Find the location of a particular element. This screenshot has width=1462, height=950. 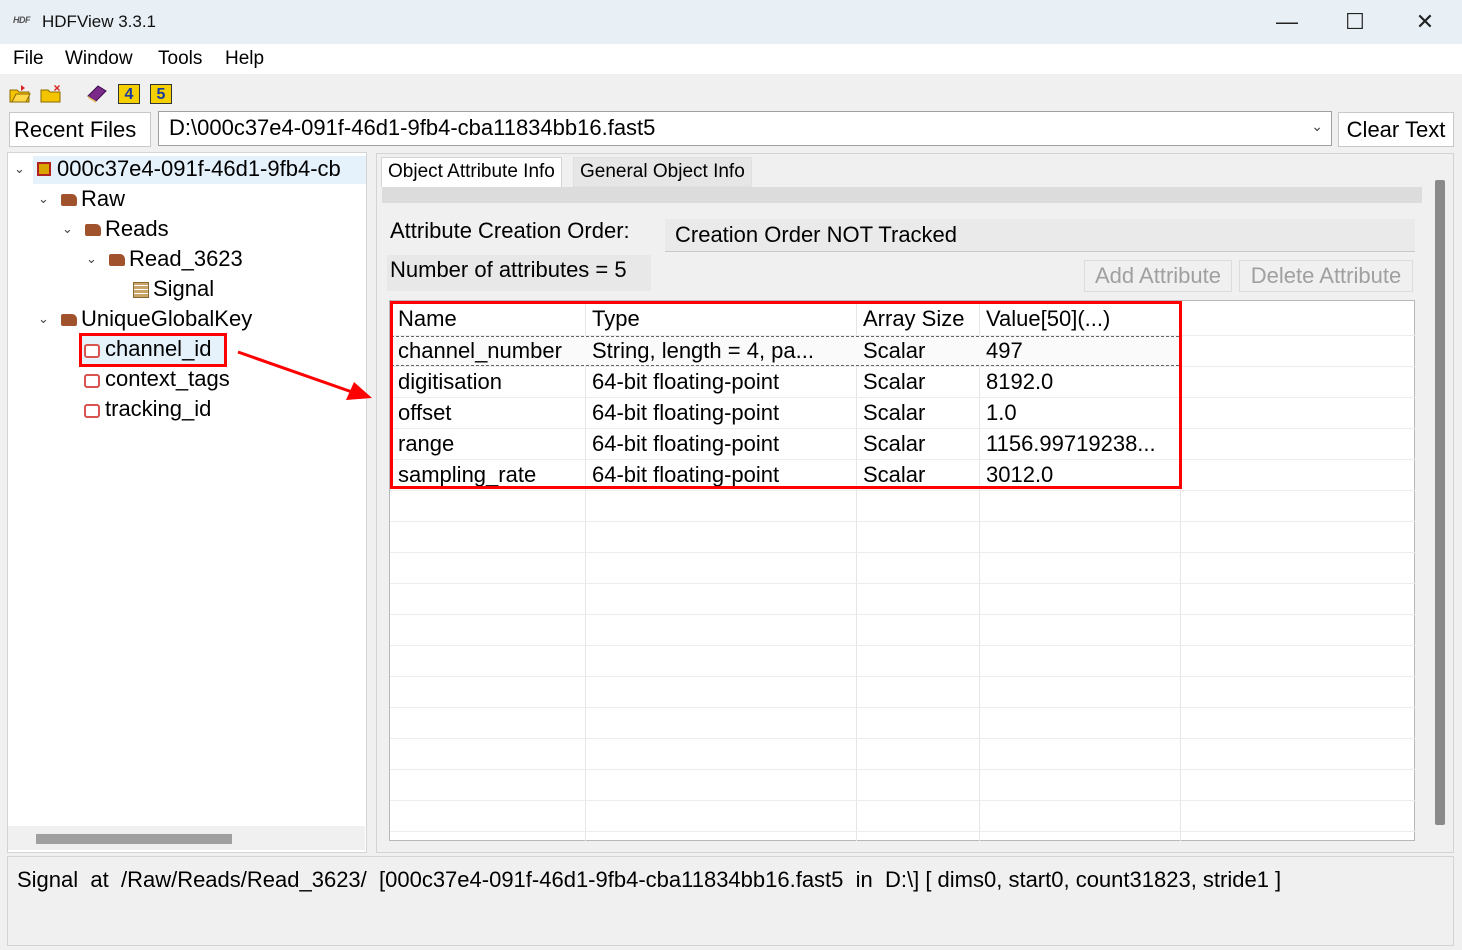

menu-bar: File Window Tools Help is located at coordinates (731, 59).